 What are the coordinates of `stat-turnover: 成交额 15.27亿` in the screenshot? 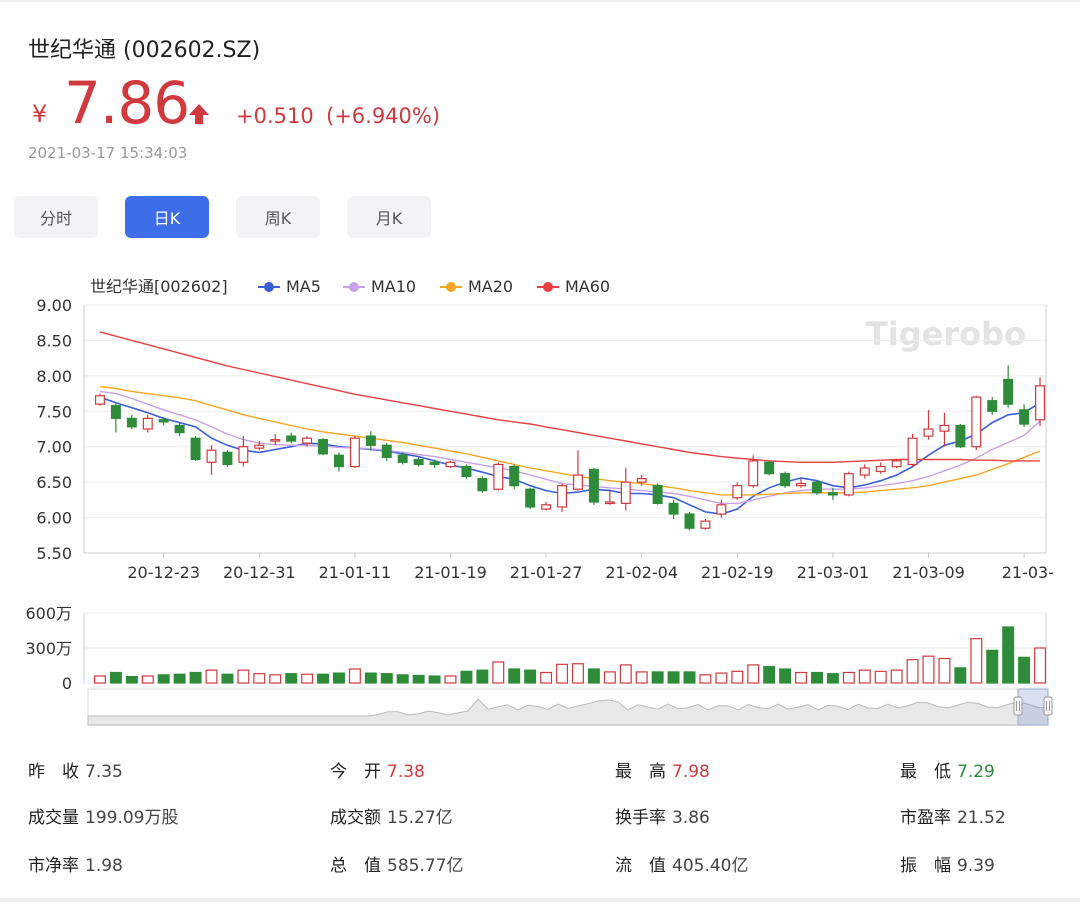 It's located at (391, 815).